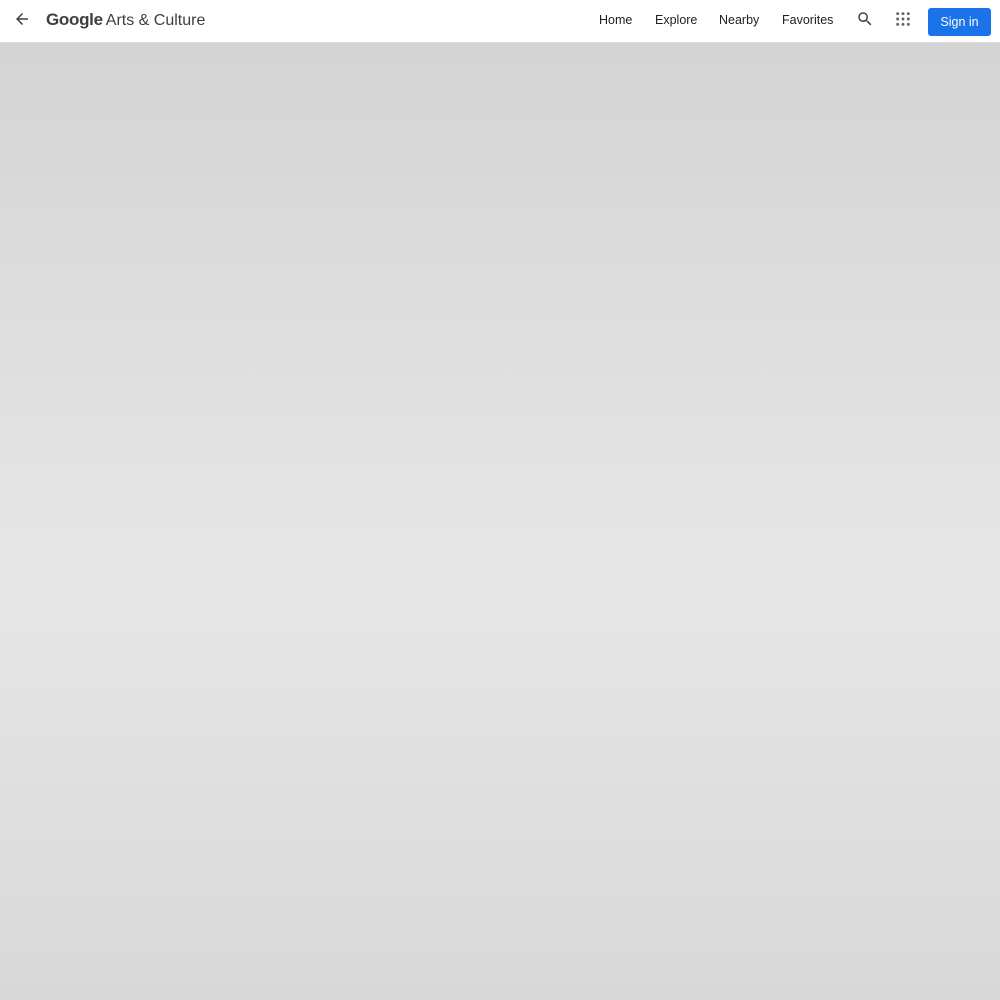 Image resolution: width=1000 pixels, height=1000 pixels. I want to click on logo-arts-culture-text: Arts & Culture, so click(155, 20).